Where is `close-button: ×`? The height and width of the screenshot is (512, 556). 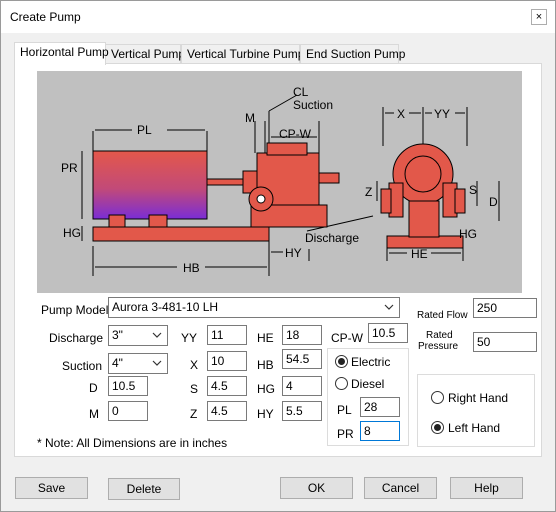 close-button: × is located at coordinates (539, 17).